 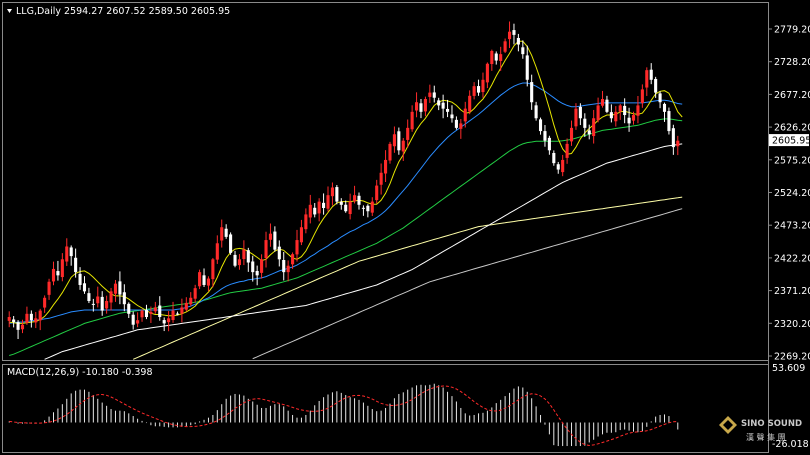 What do you see at coordinates (789, 140) in the screenshot?
I see `current-price-tag: 2605.95` at bounding box center [789, 140].